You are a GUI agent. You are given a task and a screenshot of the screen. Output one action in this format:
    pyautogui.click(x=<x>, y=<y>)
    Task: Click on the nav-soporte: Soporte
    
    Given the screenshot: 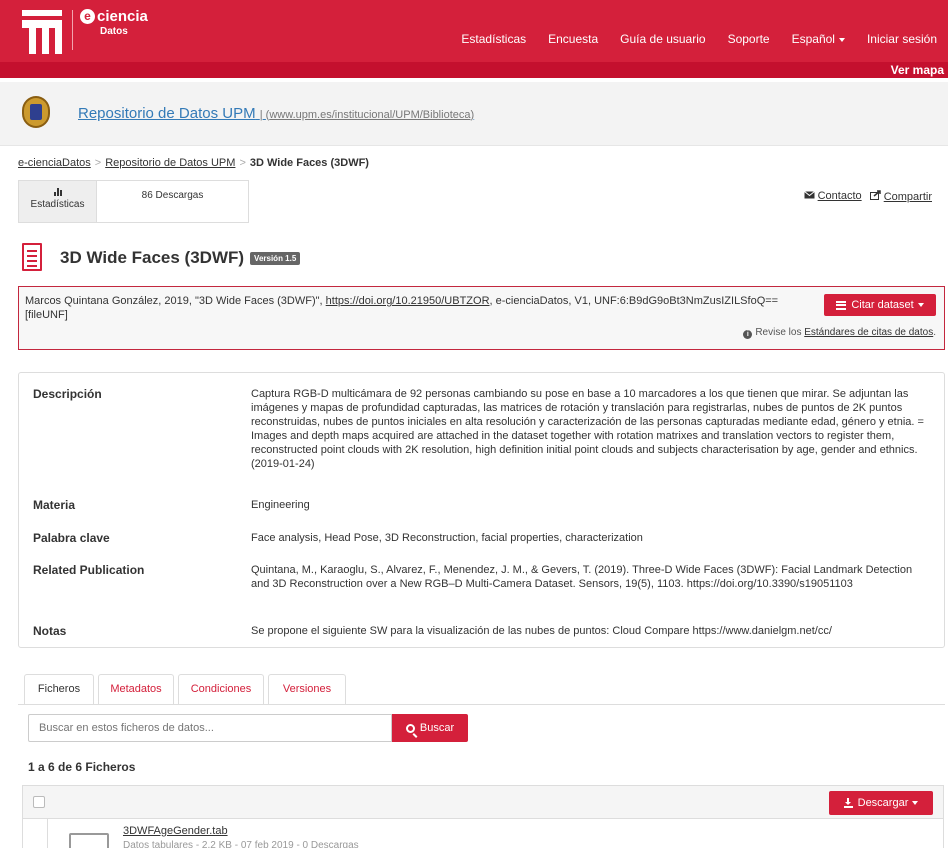 What is the action you would take?
    pyautogui.click(x=749, y=39)
    